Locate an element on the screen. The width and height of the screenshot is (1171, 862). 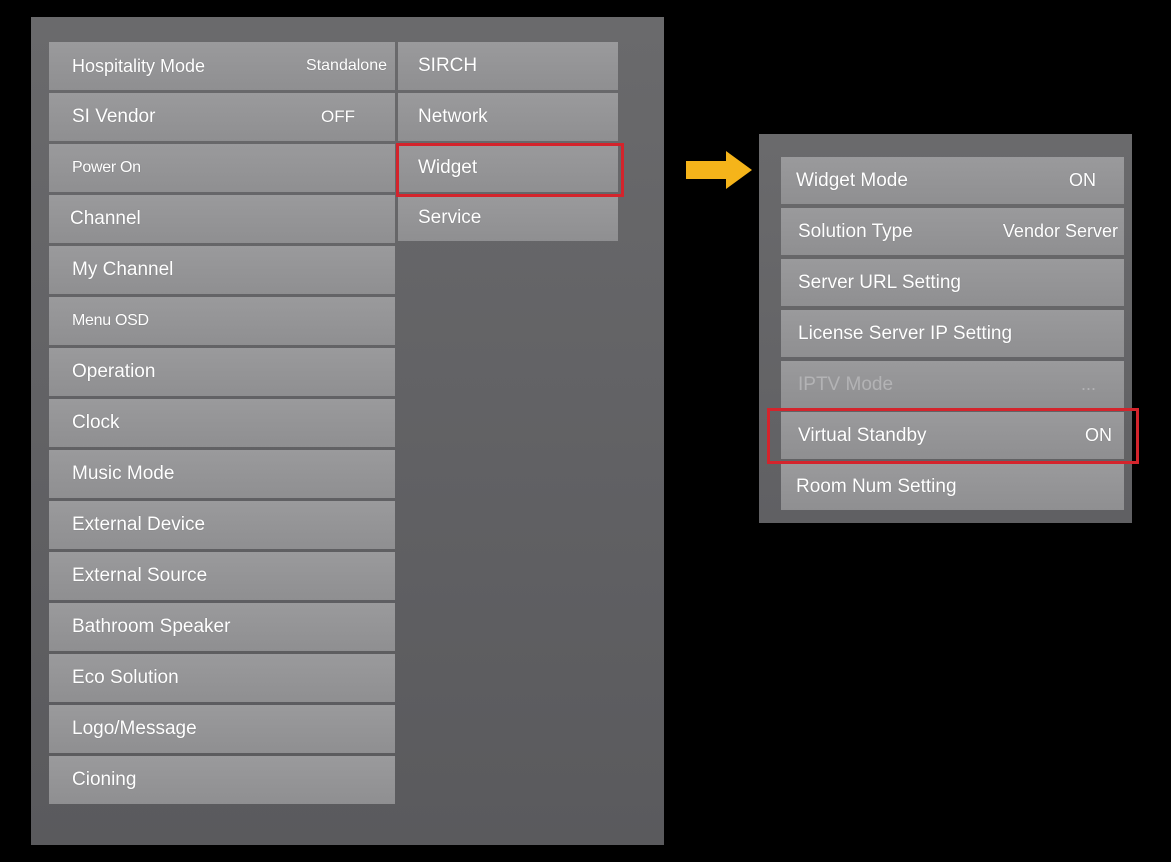
menu-item-service: Service is located at coordinates (508, 218).